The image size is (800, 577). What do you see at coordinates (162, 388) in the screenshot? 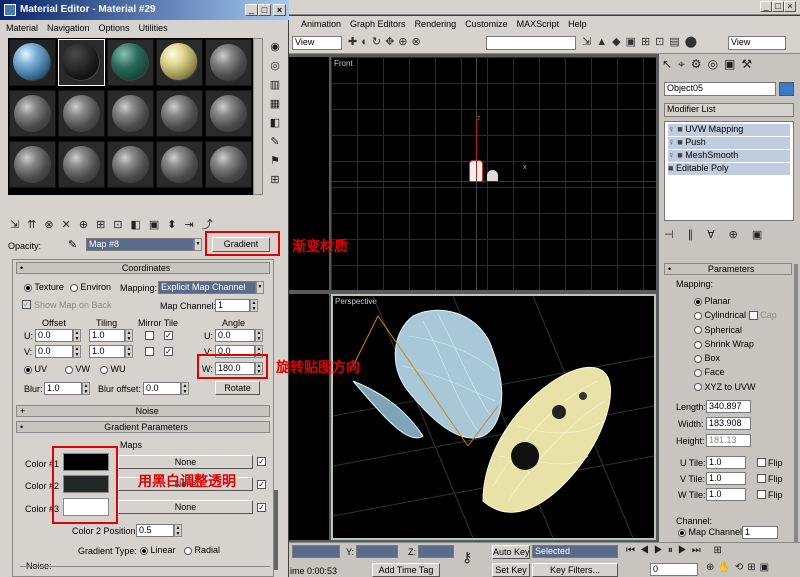
I see `blur-offset-field: 0.0` at bounding box center [162, 388].